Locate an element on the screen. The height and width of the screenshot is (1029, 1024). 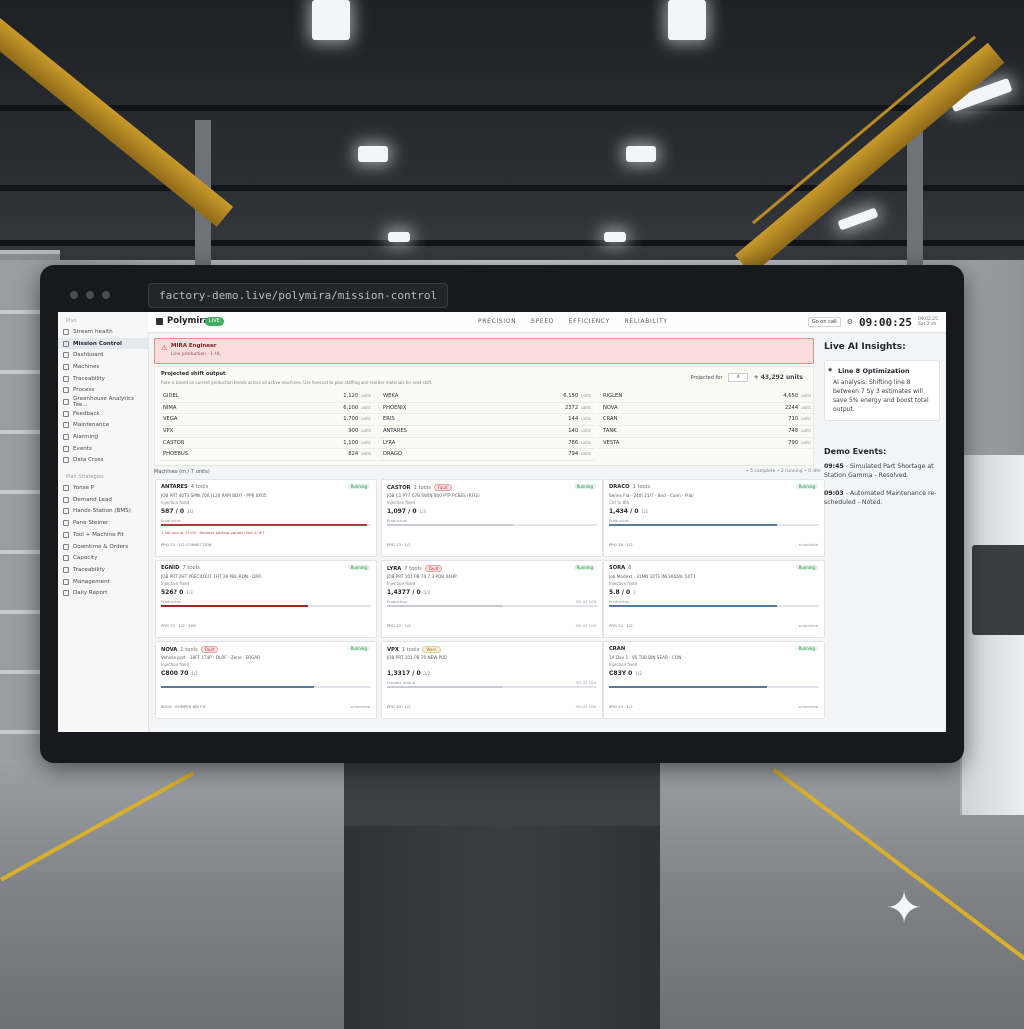
projected-value: 6,100 units is located at coordinates (357, 408).